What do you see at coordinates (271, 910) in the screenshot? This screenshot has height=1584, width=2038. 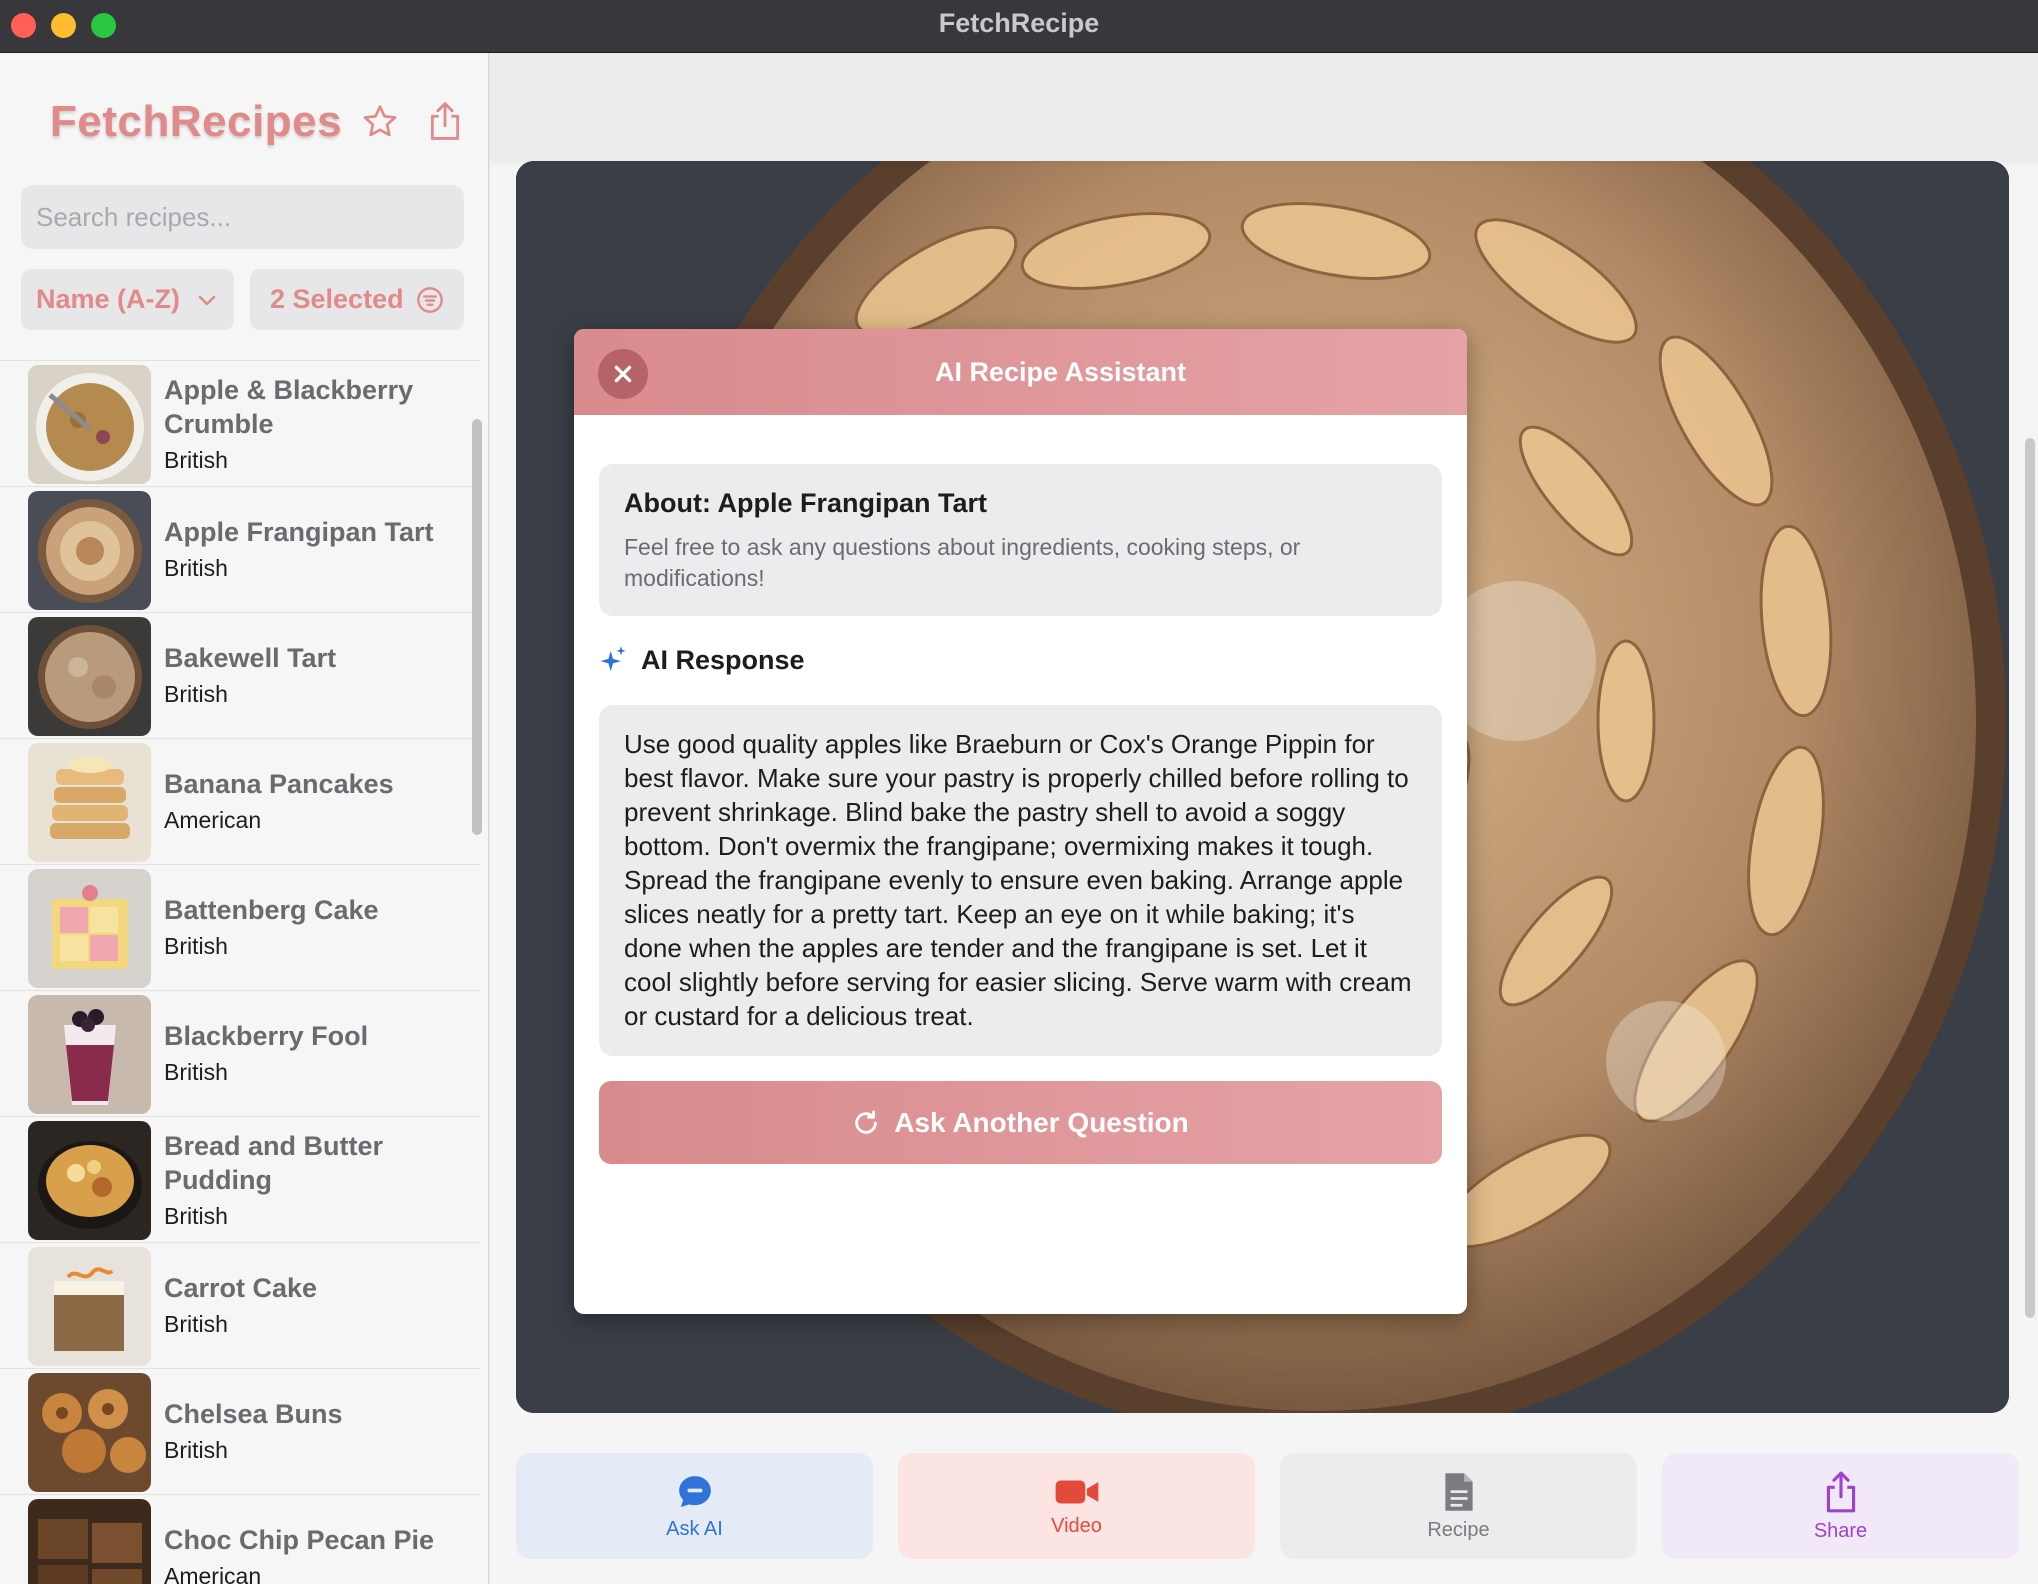 I see `recipe-name: Battenberg Cake` at bounding box center [271, 910].